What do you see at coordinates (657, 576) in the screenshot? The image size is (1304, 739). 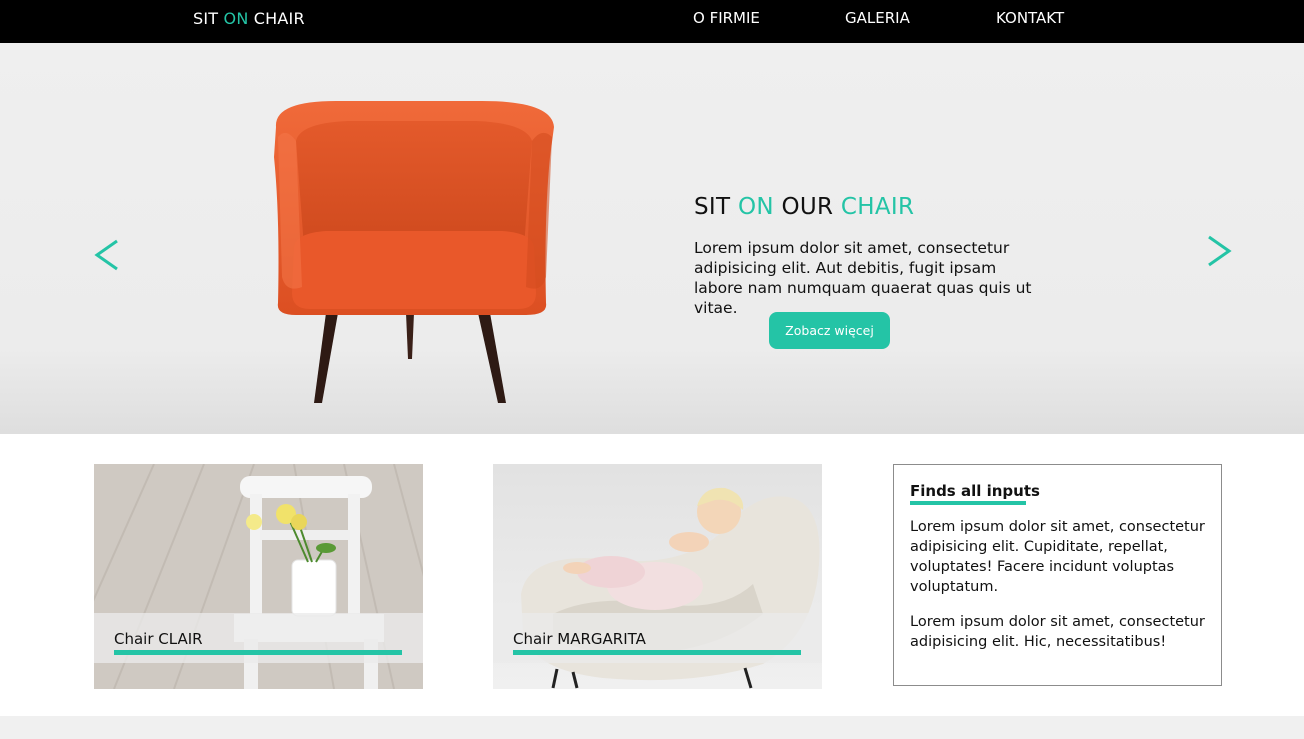 I see `product-card-margarita: Chair MARGARITA` at bounding box center [657, 576].